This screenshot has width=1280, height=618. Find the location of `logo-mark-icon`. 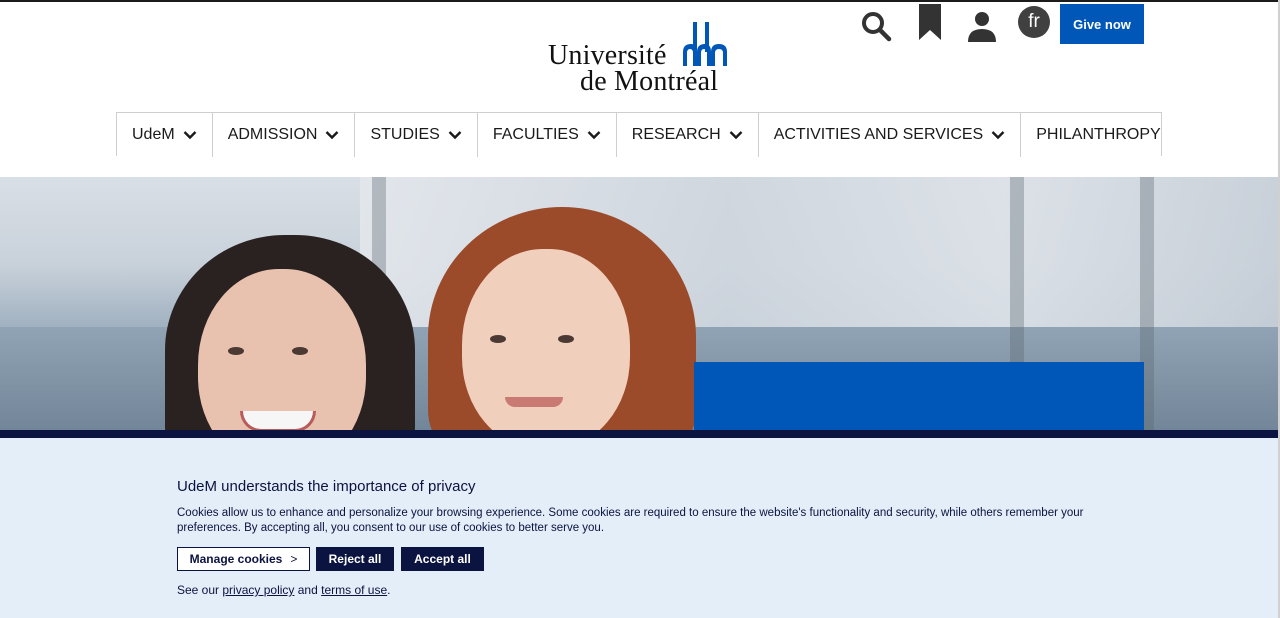

logo-mark-icon is located at coordinates (705, 44).